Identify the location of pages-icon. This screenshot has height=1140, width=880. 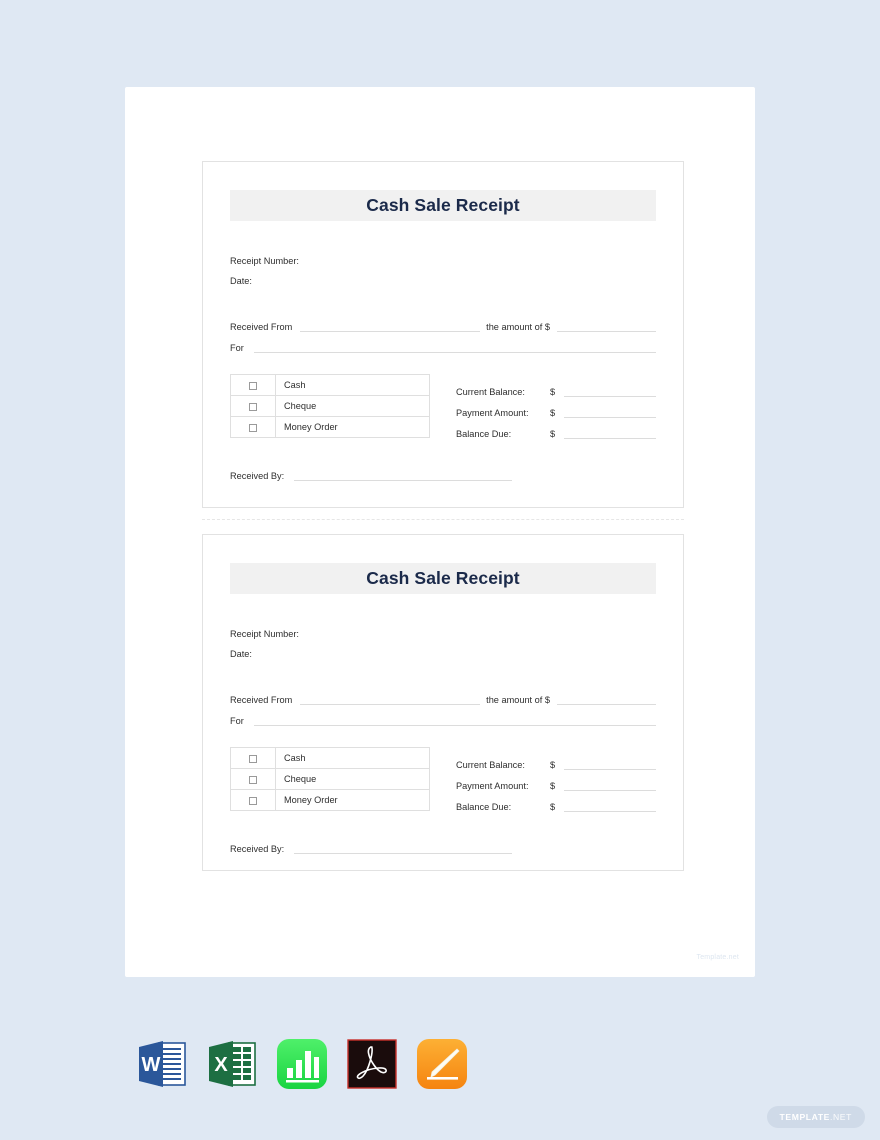
(442, 1064).